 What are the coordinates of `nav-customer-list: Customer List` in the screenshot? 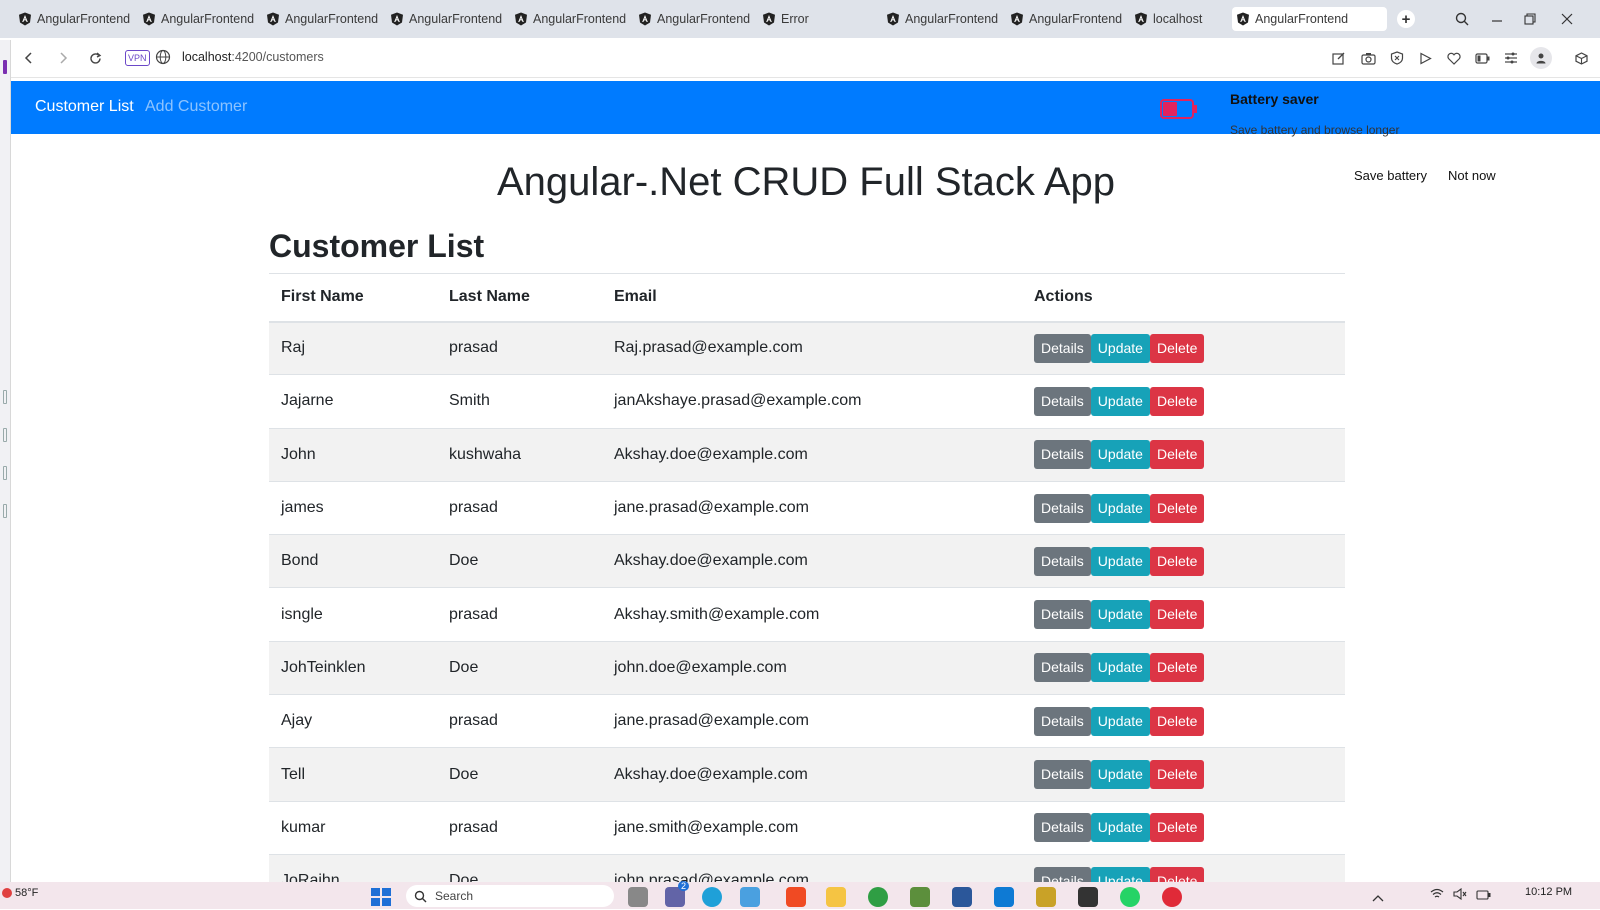 It's located at (84, 107).